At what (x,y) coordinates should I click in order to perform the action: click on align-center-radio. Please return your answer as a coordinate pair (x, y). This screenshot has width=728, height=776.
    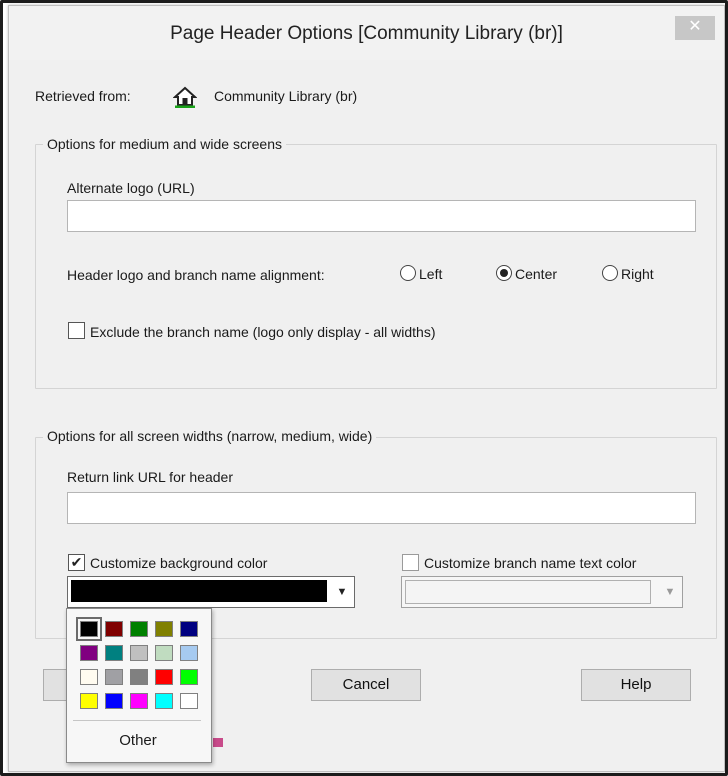
    Looking at the image, I should click on (504, 273).